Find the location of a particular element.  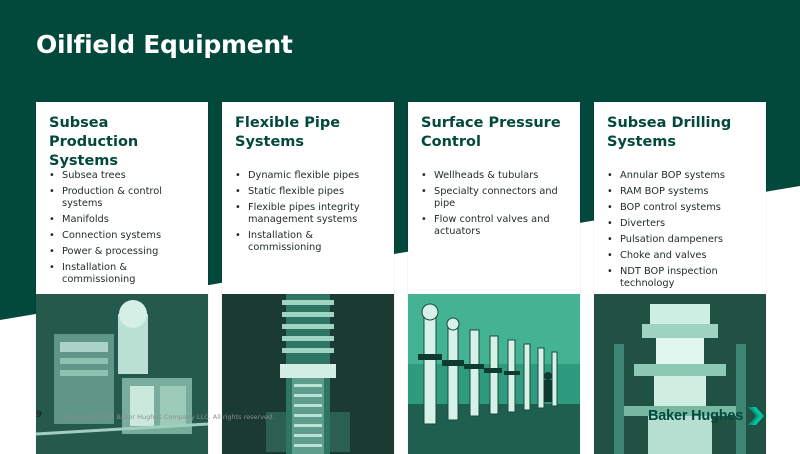

list-item: Production & control systems is located at coordinates (124, 198).